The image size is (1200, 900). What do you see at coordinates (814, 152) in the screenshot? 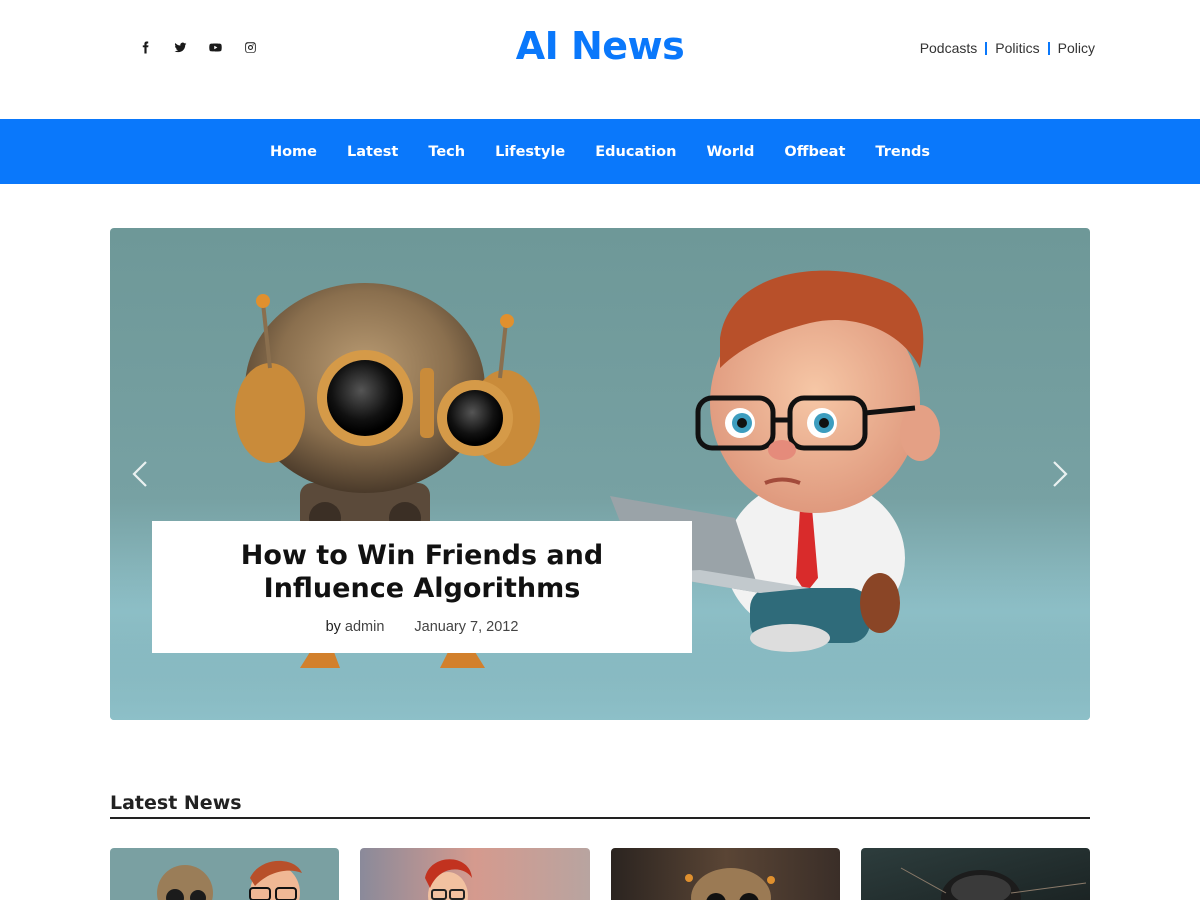
I see `nav-item-offbeat: Offbeat` at bounding box center [814, 152].